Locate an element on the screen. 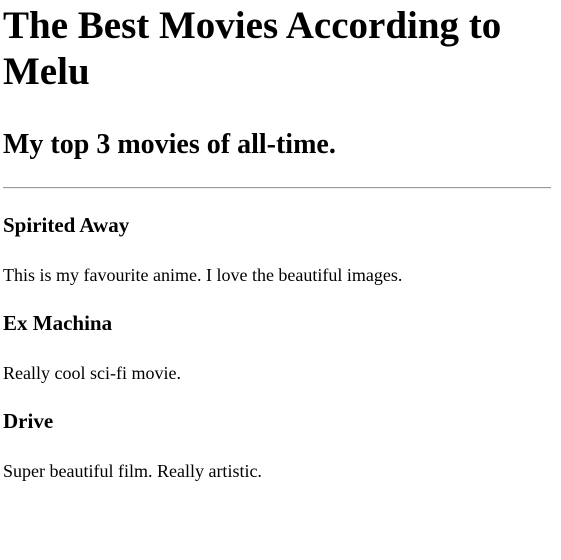  movie-description: Really cool sci-fi movie. is located at coordinates (92, 373).